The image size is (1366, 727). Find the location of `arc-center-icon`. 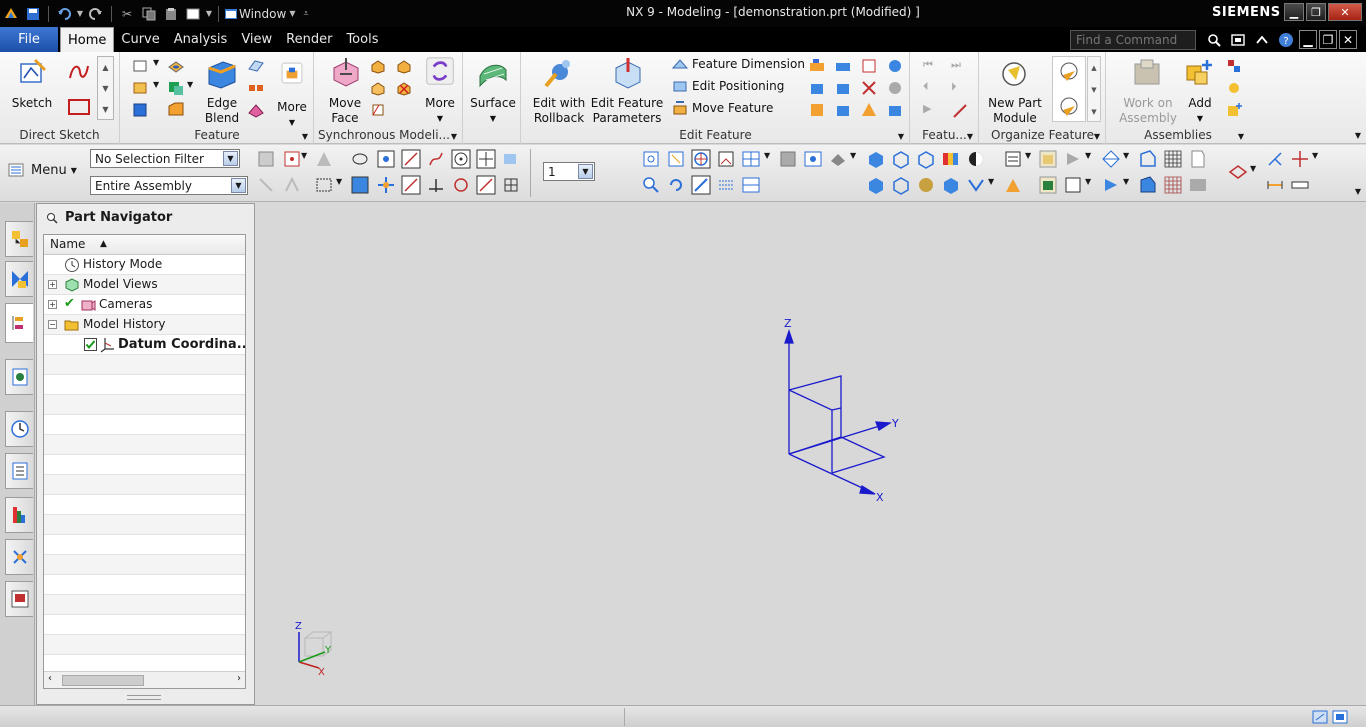

arc-center-icon is located at coordinates (461, 159).